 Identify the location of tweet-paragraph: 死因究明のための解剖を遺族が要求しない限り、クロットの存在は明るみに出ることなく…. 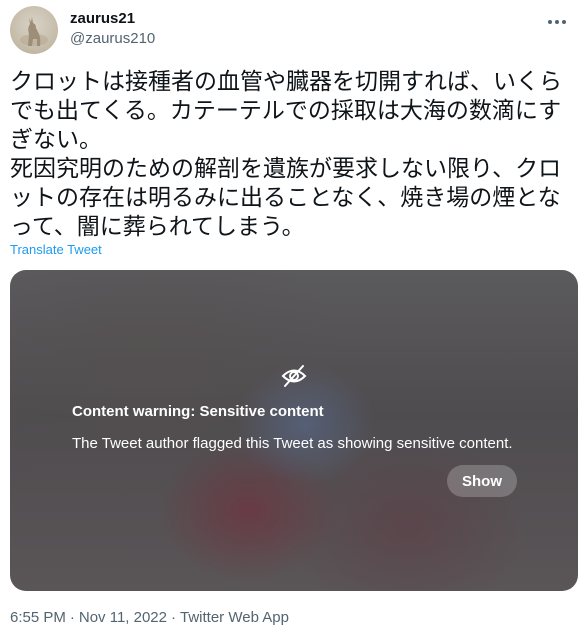
(286, 198).